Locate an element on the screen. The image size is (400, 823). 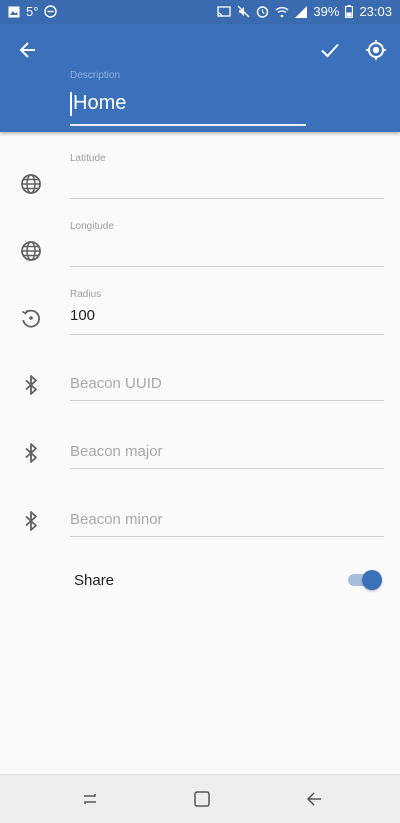
wifi-icon is located at coordinates (282, 11).